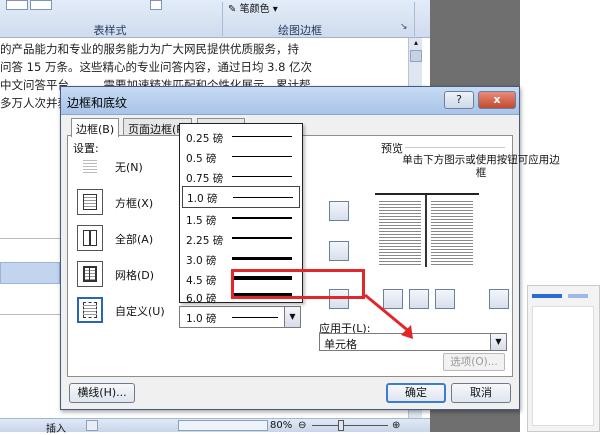  Describe the element at coordinates (90, 274) in the screenshot. I see `border-grid-icon` at that location.